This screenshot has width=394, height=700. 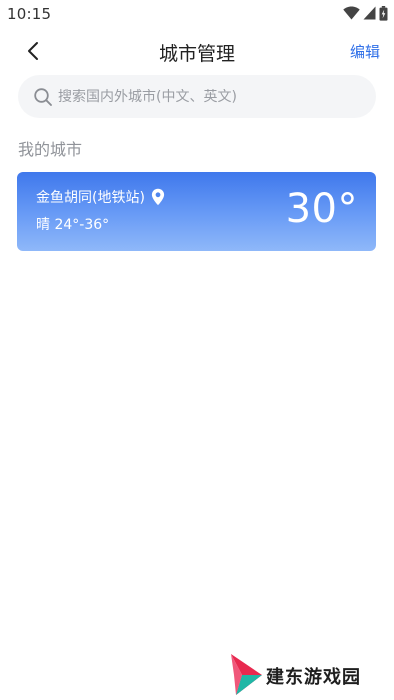 What do you see at coordinates (383, 13) in the screenshot?
I see `battery-icon` at bounding box center [383, 13].